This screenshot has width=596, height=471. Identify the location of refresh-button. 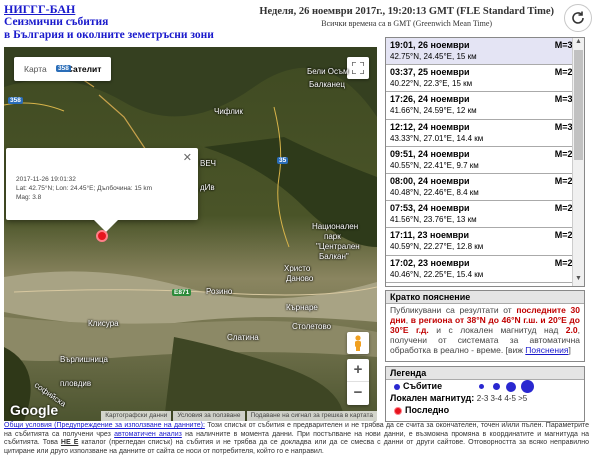
(578, 18).